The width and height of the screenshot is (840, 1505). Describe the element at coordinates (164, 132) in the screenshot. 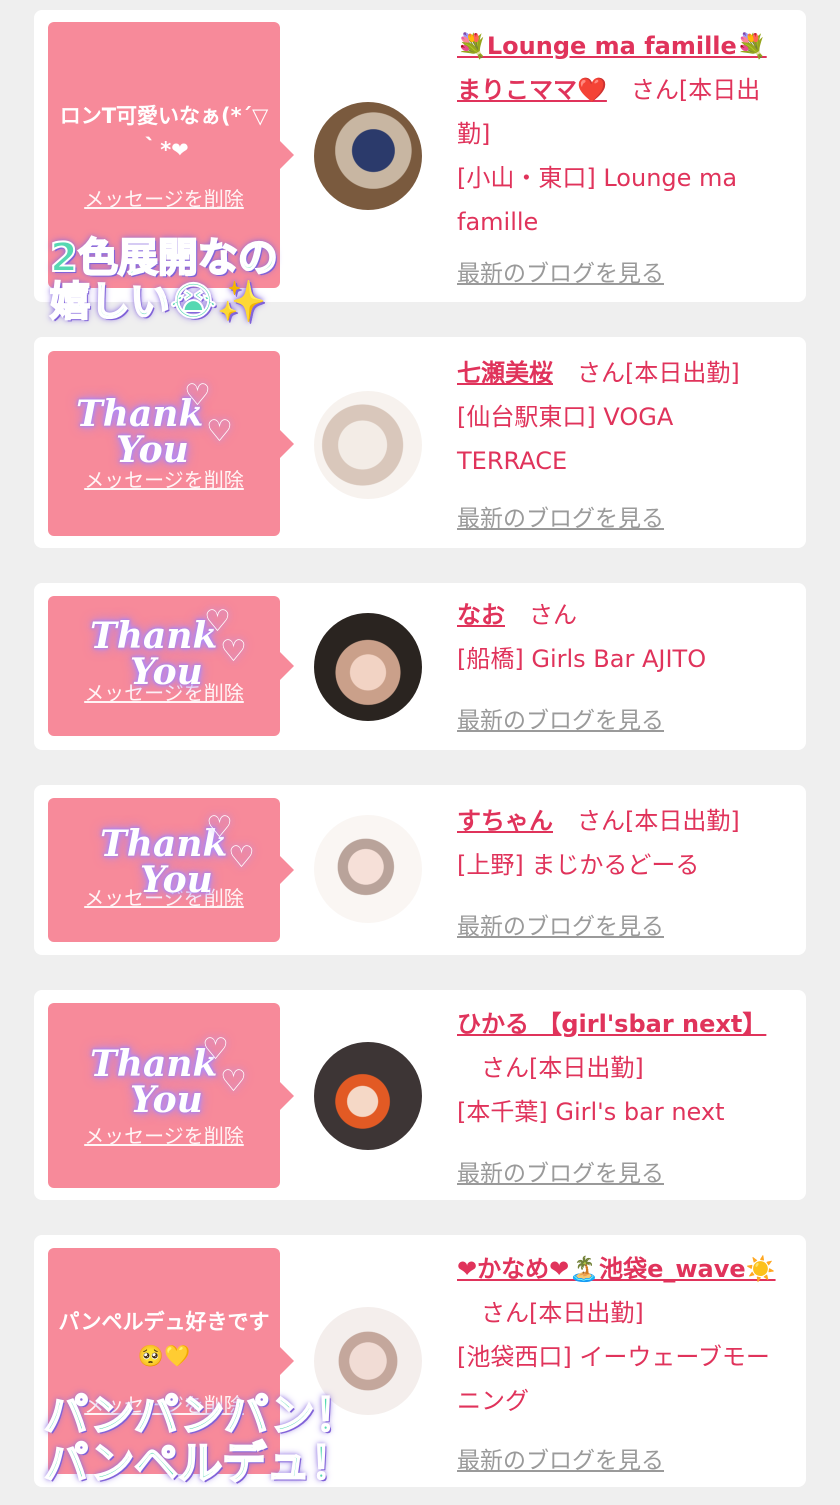

I see `message-text: ロンT可愛いなぁ(*´▽｀*❤` at that location.